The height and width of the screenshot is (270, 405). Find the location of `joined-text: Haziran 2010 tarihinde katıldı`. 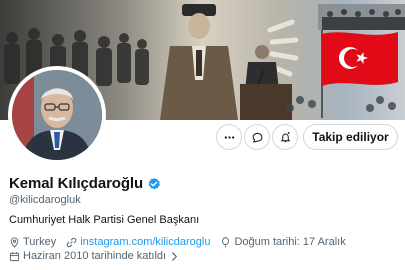

joined-text: Haziran 2010 tarihinde katıldı is located at coordinates (95, 256).